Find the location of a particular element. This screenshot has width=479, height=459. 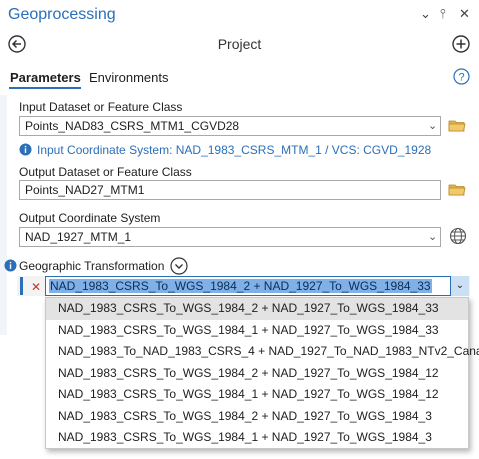

tab-environments: Environments is located at coordinates (128, 77).